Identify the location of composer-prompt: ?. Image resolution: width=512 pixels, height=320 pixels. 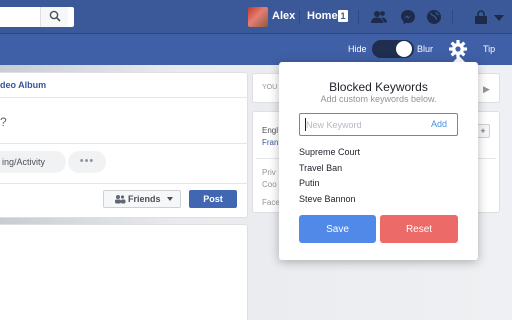
(3, 122).